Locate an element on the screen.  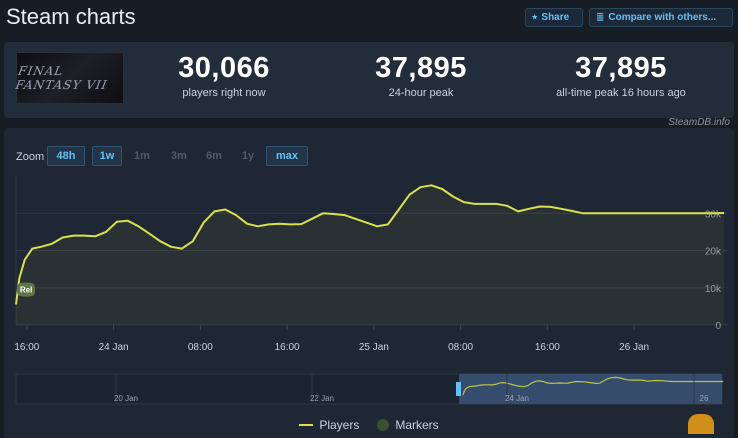
x-tick-label: 26 Jan is located at coordinates (634, 347).